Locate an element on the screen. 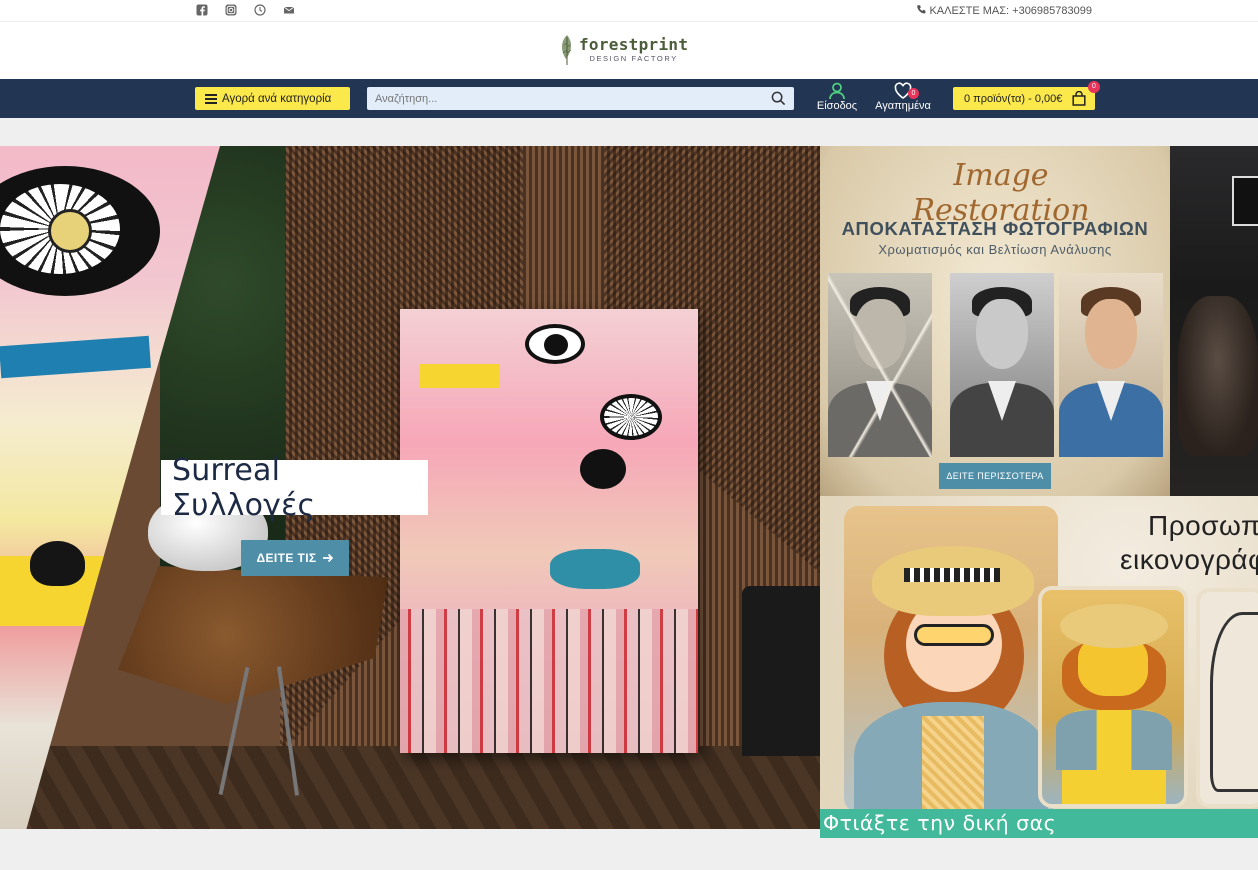 This screenshot has height=870, width=1258. category-menu-button: Αγορά ανά κατηγορία is located at coordinates (272, 98).